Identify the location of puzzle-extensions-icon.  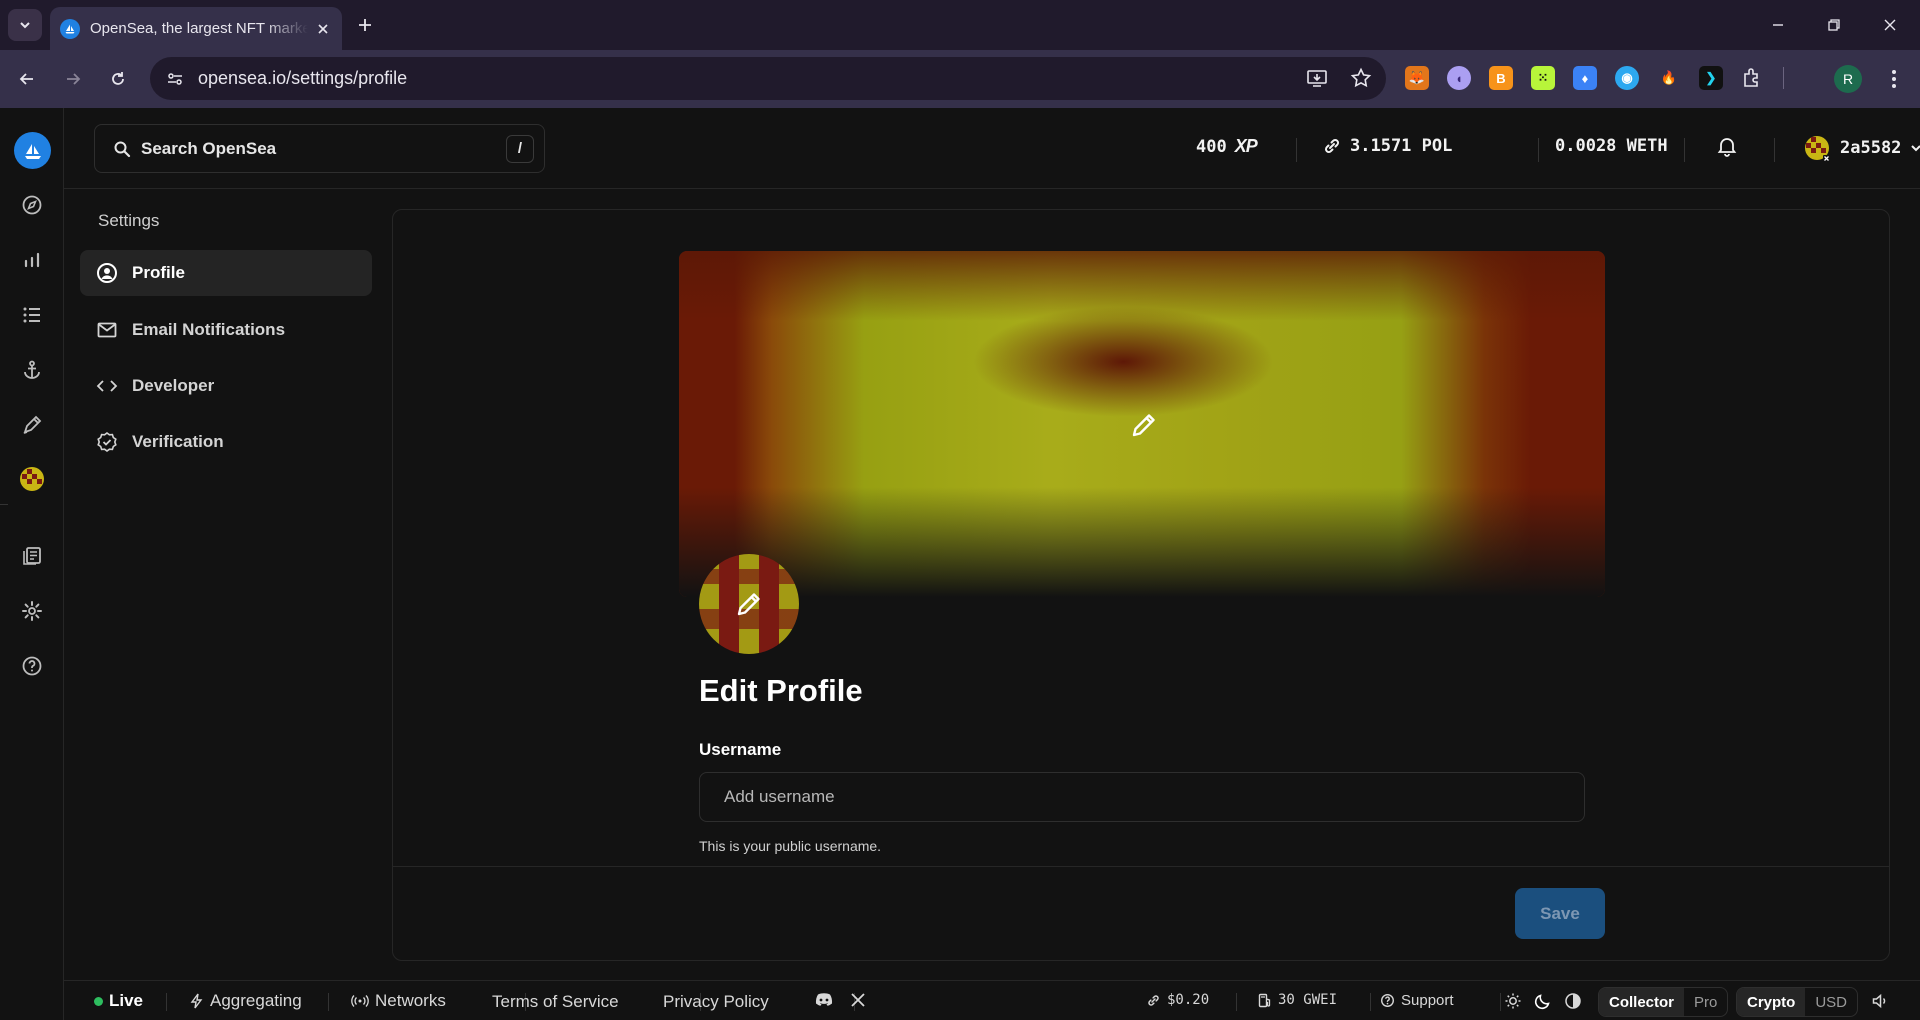
(1753, 78).